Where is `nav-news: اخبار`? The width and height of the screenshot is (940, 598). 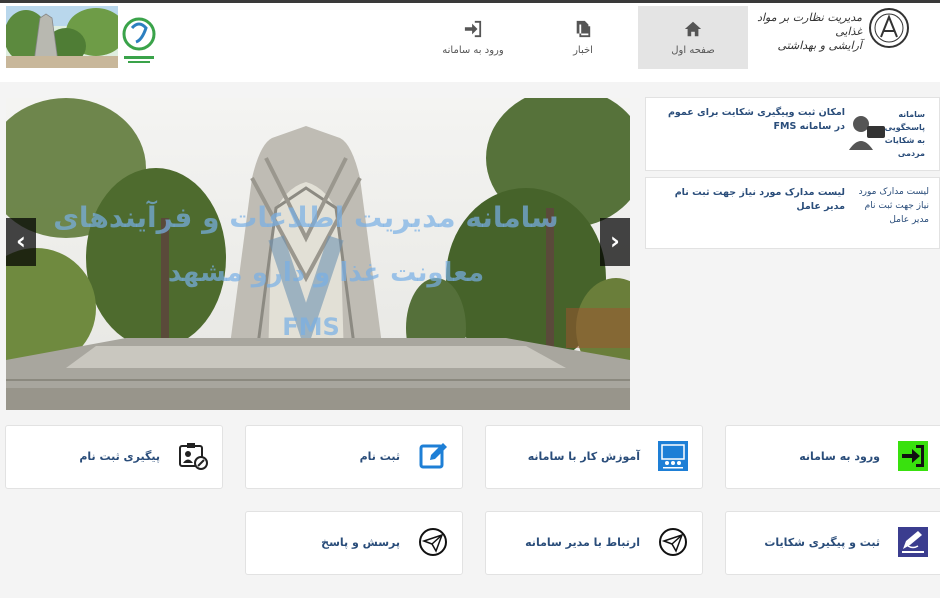
nav-news: اخبار is located at coordinates (583, 37).